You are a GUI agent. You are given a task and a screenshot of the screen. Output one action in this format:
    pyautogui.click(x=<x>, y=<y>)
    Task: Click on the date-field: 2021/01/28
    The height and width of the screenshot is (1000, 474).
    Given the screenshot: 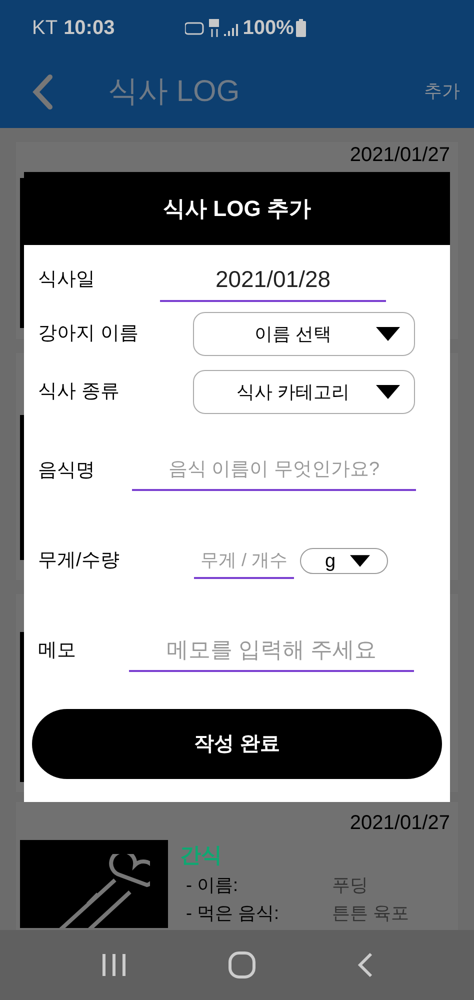 What is the action you would take?
    pyautogui.click(x=273, y=280)
    